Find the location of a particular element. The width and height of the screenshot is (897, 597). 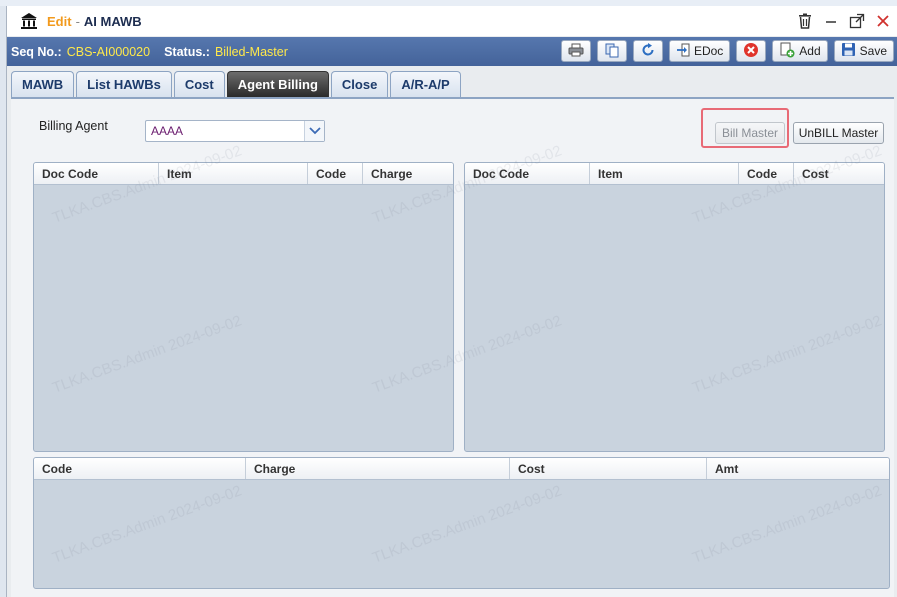

copy-button is located at coordinates (611, 51).